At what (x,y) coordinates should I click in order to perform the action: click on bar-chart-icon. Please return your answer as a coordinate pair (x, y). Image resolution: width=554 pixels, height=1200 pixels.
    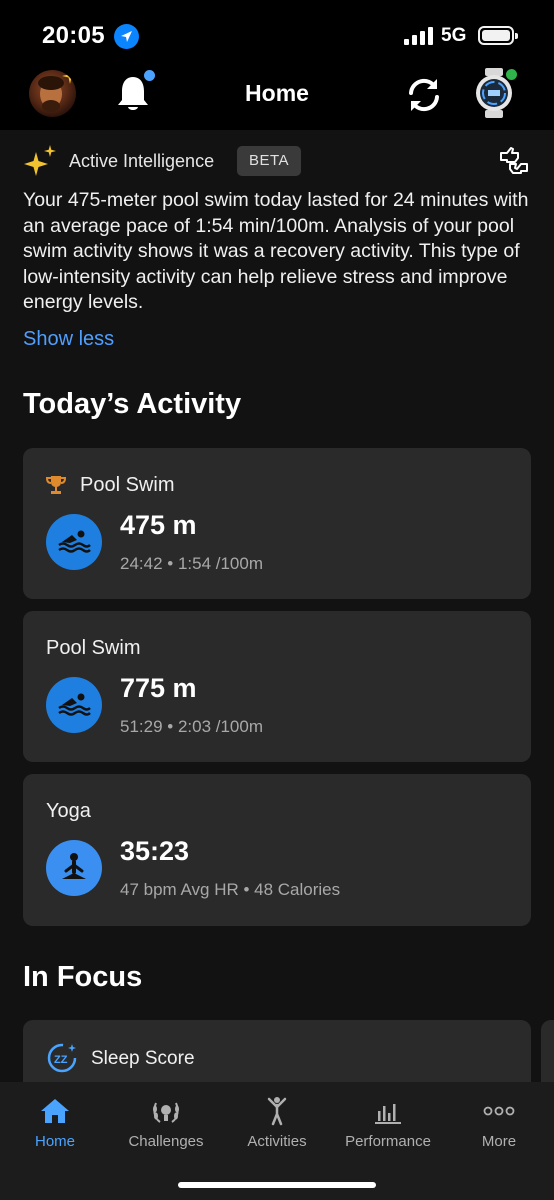
    Looking at the image, I should click on (388, 1114).